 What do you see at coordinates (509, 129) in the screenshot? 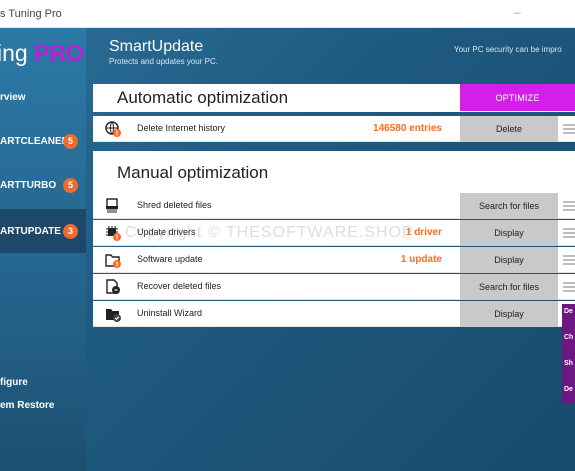
I see `delete-button: Delete` at bounding box center [509, 129].